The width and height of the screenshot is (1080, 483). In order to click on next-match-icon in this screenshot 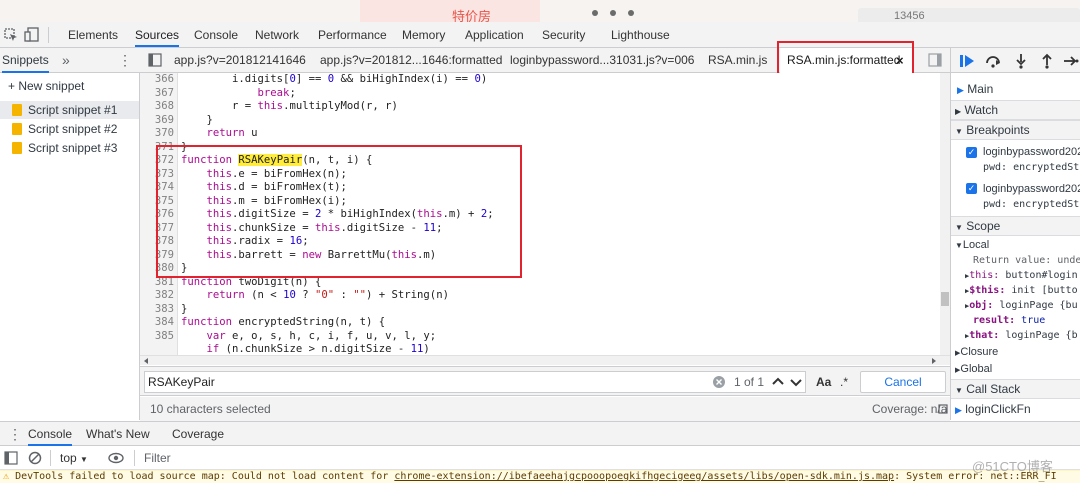, I will do `click(796, 382)`.